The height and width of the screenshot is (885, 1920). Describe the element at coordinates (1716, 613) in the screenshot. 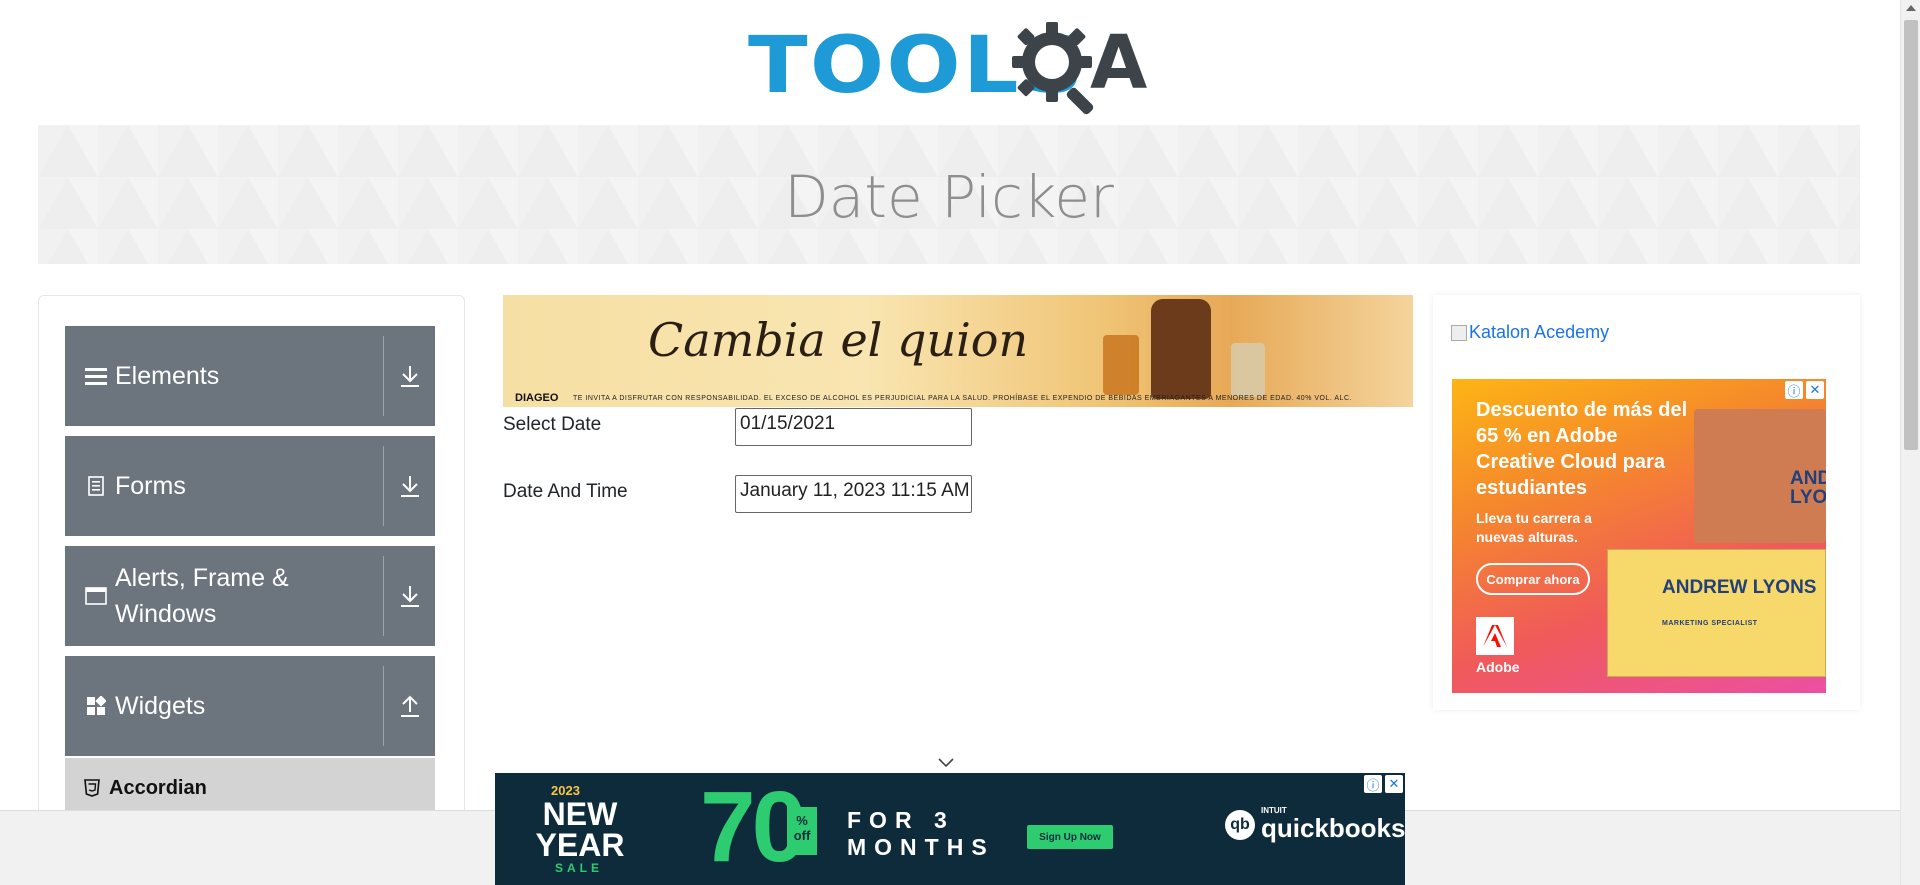

I see `ad-name-card: ANDREW LYONS MARKETING SPECIALIST` at that location.